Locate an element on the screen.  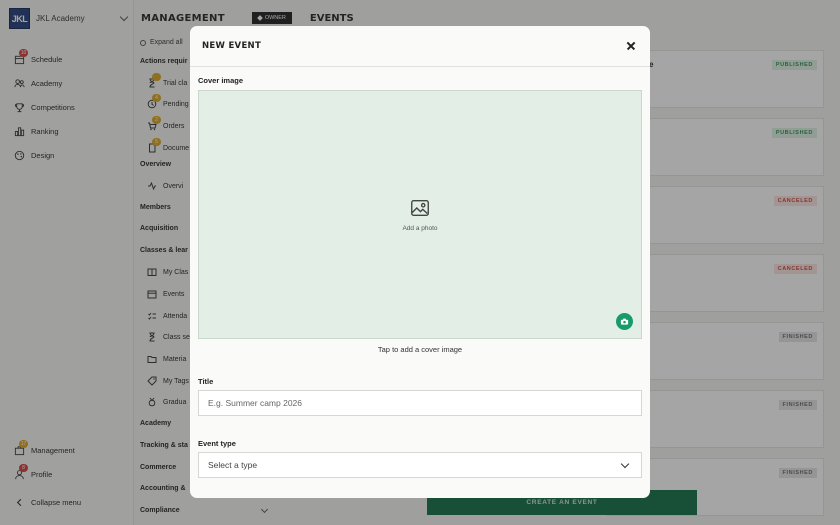
camera-icon is located at coordinates (624, 321).